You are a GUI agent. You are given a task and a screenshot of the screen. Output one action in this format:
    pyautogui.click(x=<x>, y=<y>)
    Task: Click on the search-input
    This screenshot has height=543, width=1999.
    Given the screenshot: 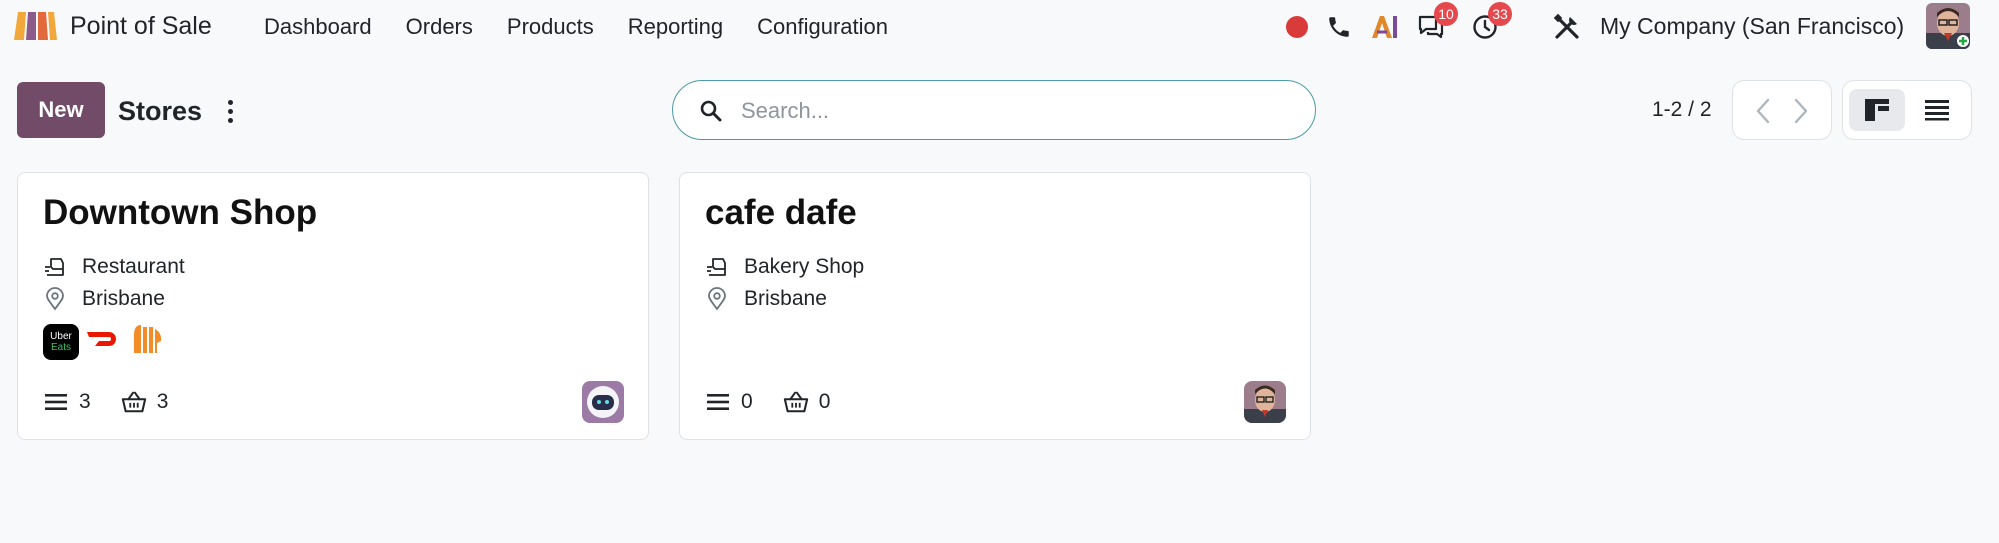 What is the action you would take?
    pyautogui.click(x=1021, y=111)
    